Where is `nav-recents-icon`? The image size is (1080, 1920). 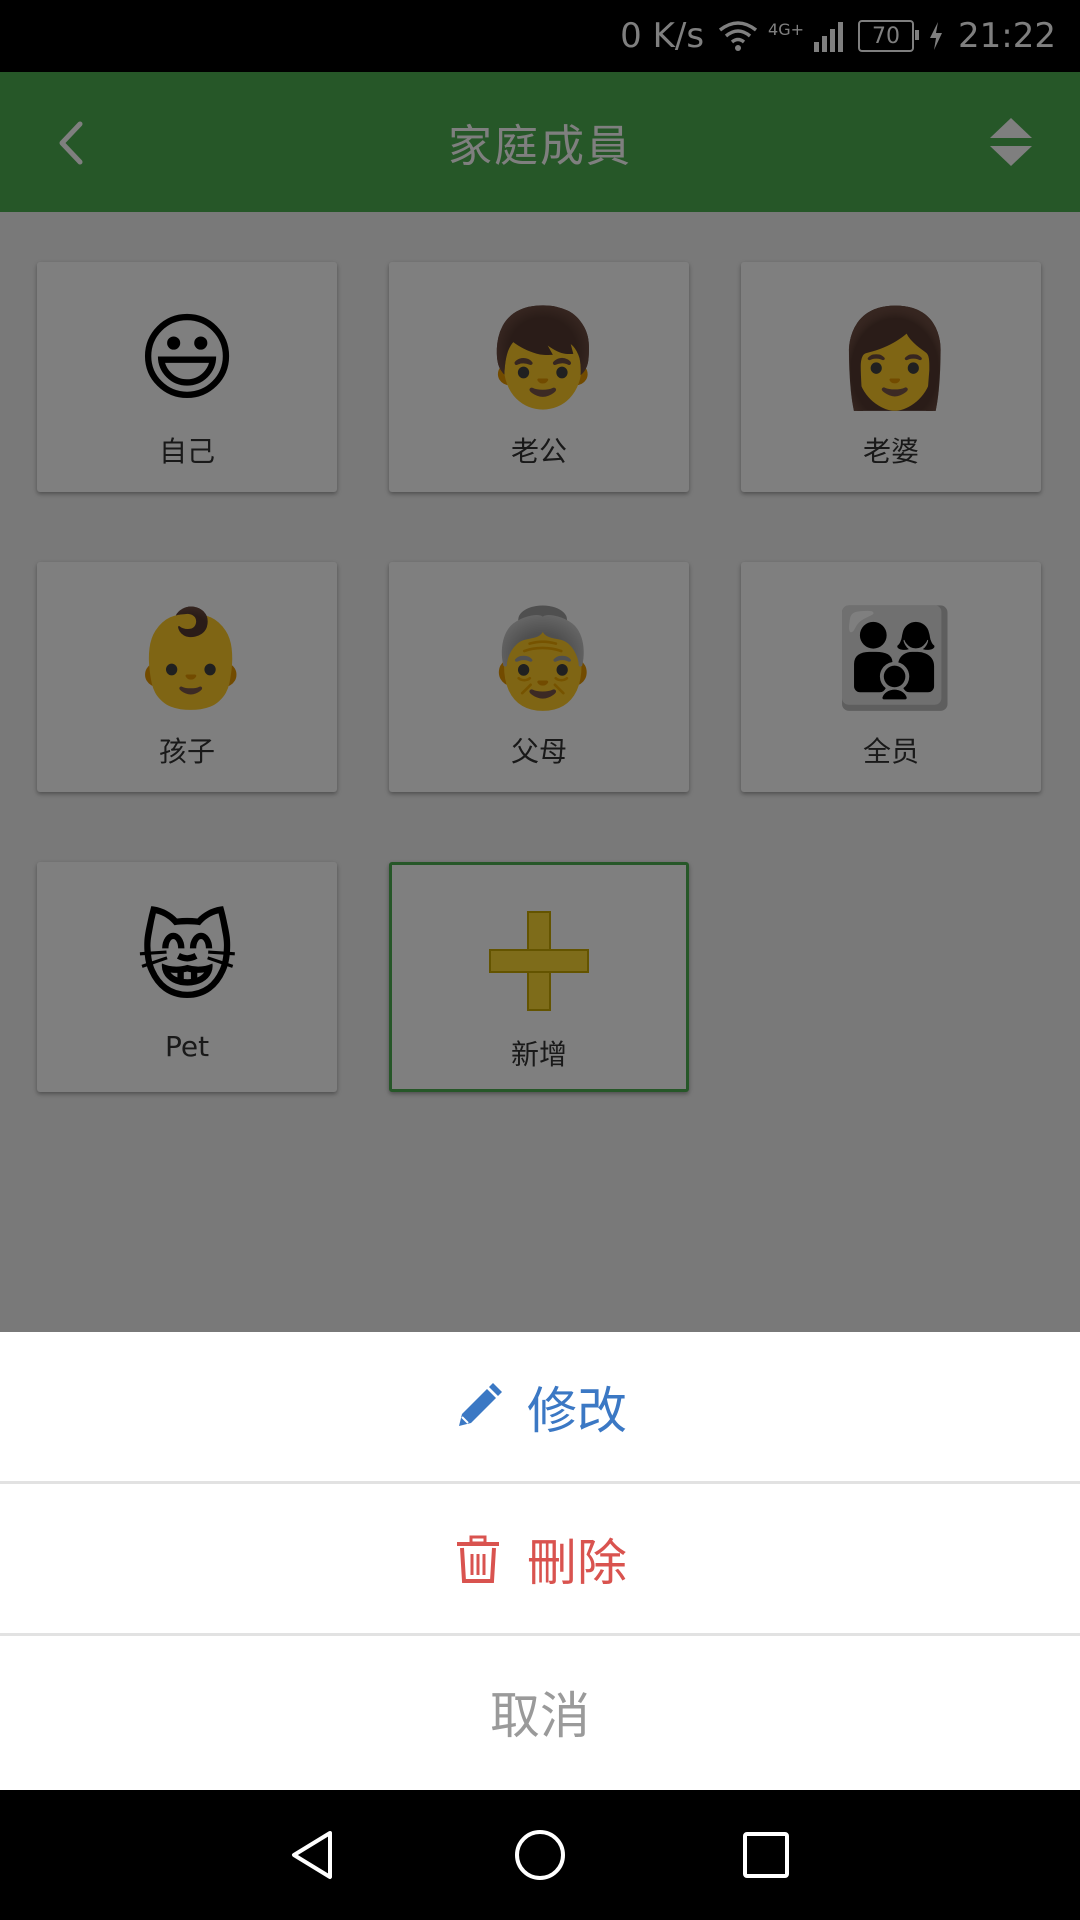 nav-recents-icon is located at coordinates (766, 1855).